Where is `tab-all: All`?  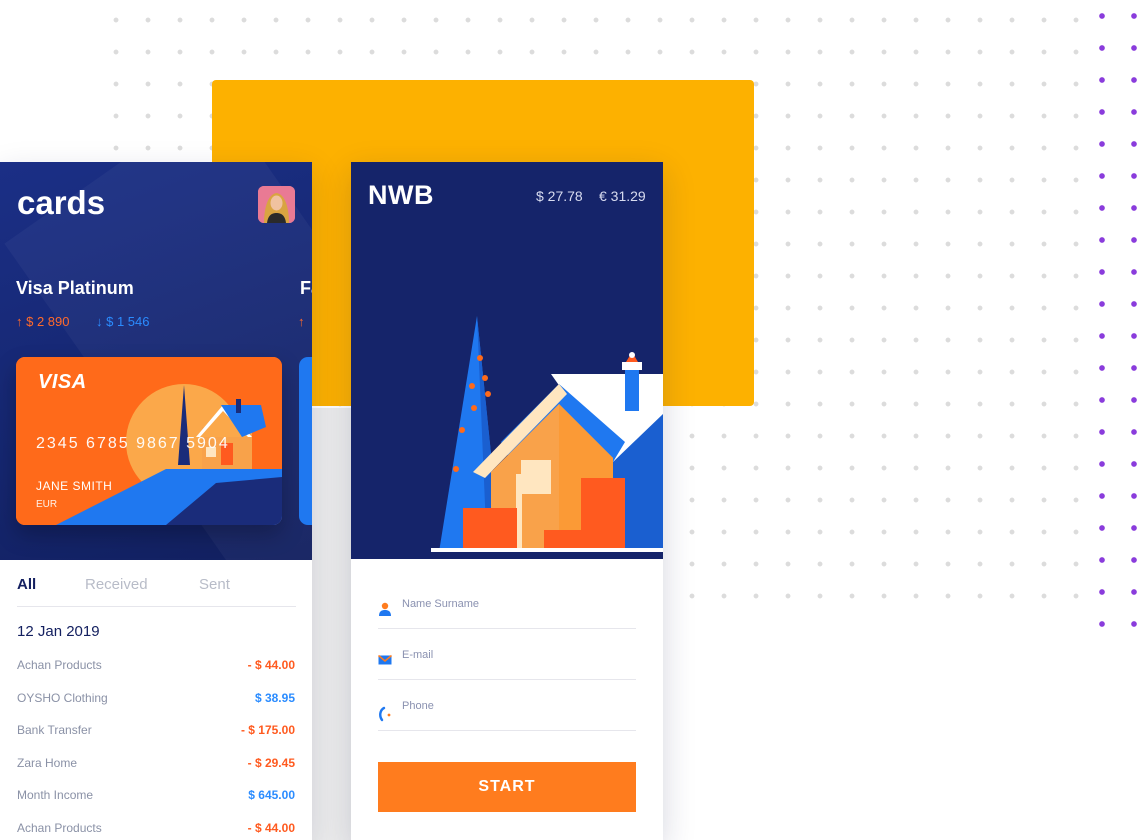 tab-all: All is located at coordinates (26, 584).